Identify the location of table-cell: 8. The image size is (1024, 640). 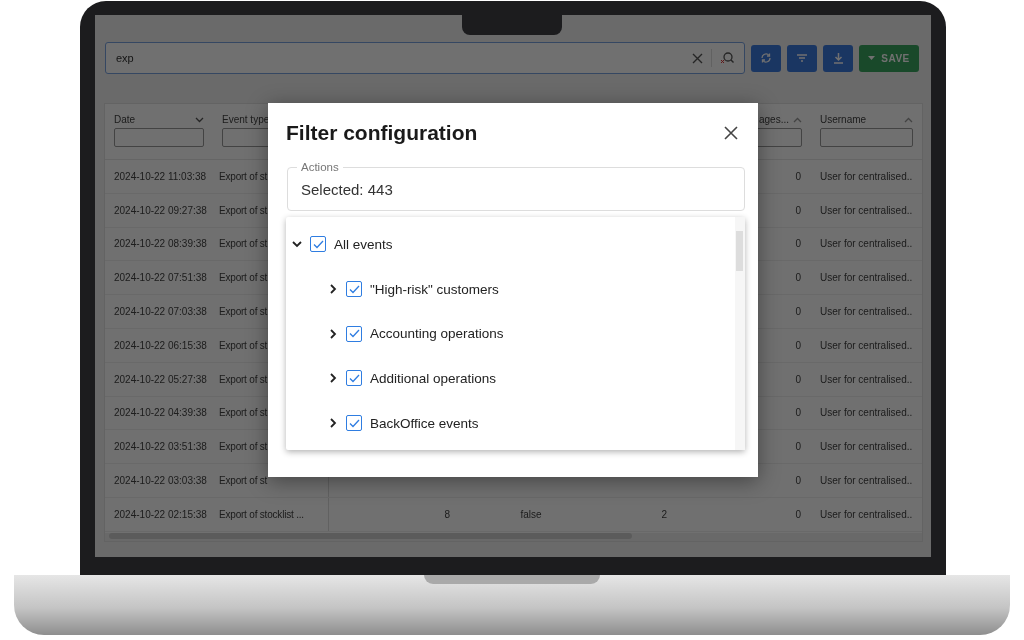
(447, 514).